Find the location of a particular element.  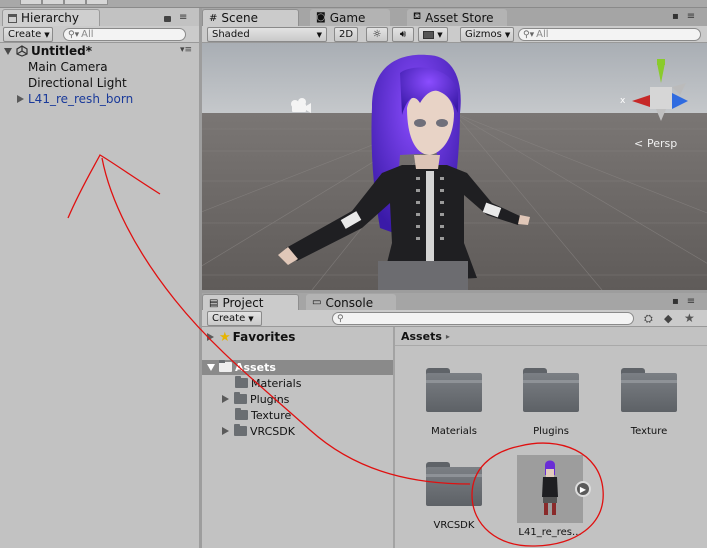

speaker-icon: 🔊︎ is located at coordinates (403, 34).